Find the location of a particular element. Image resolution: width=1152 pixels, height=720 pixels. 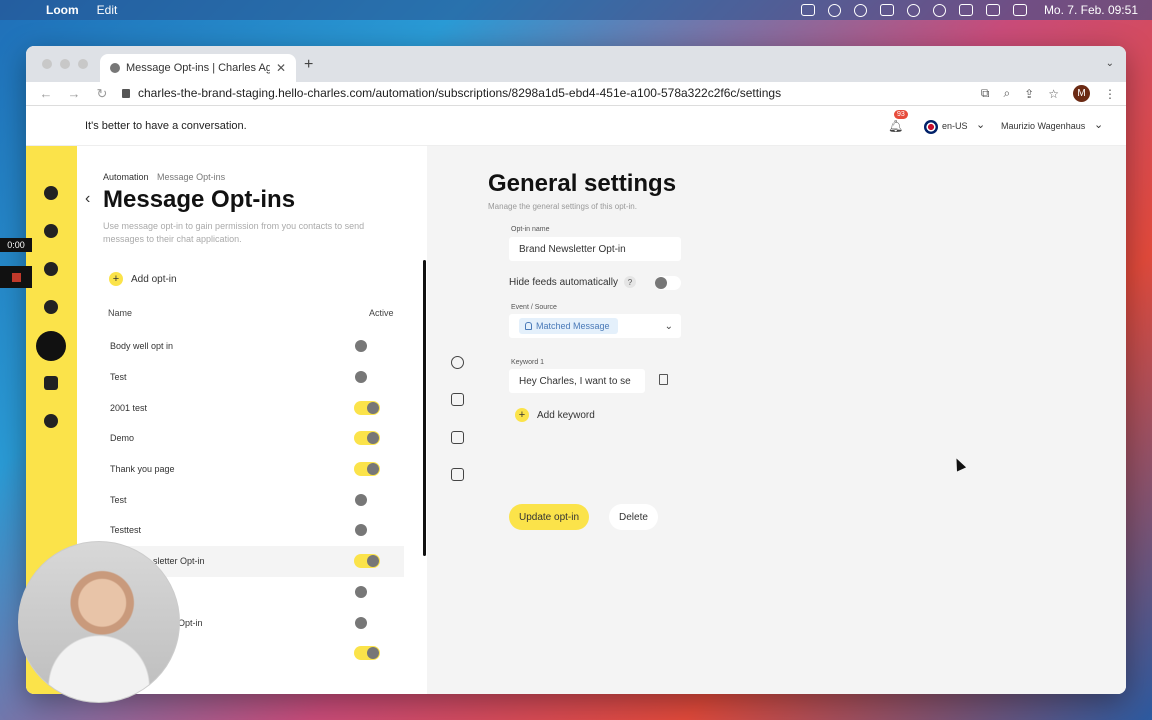

news-icon is located at coordinates (886, 10).